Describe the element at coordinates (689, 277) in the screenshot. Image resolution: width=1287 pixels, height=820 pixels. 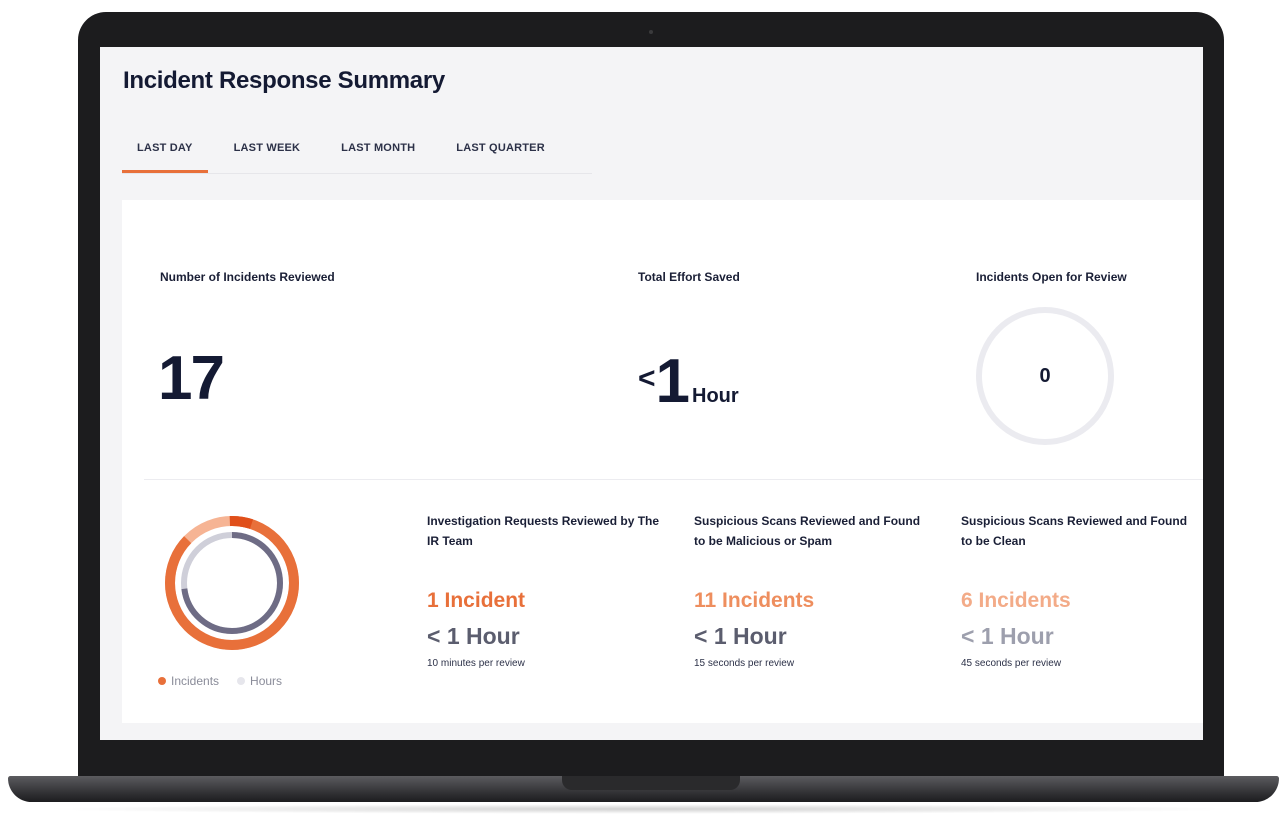
I see `effort-saved-label: Total Effort Saved` at that location.